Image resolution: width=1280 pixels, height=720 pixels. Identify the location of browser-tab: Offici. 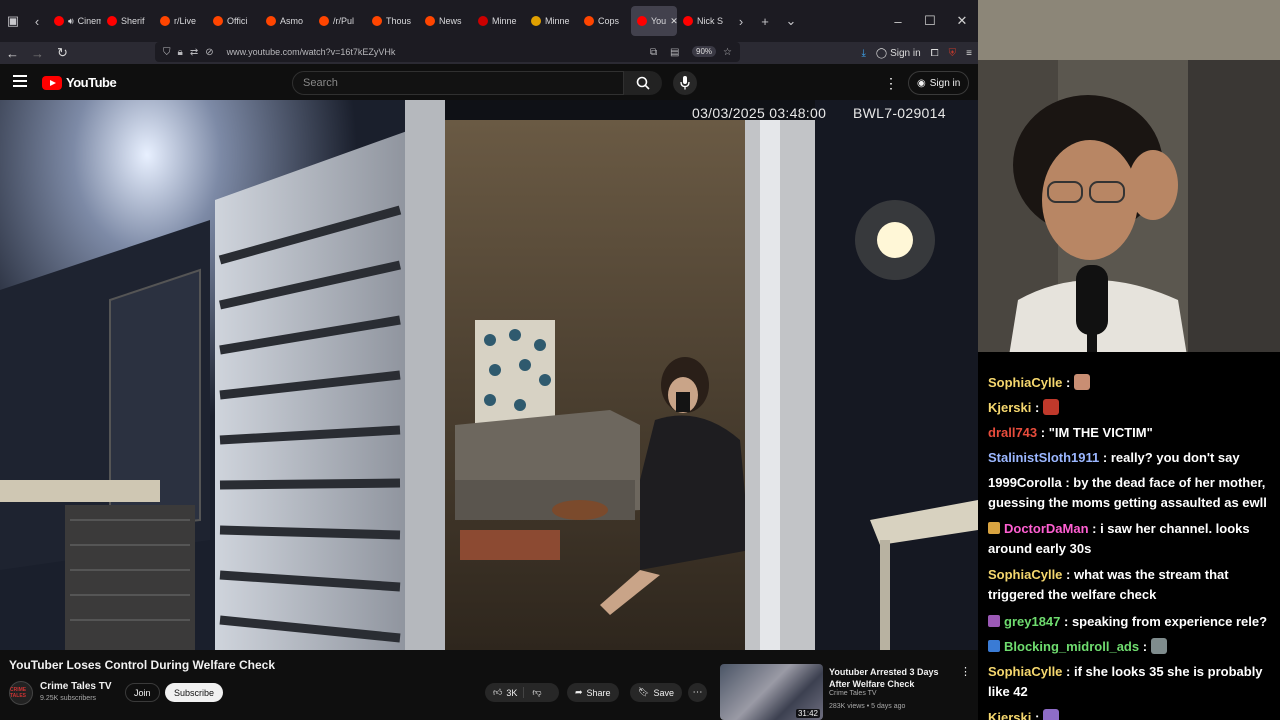
(233, 21).